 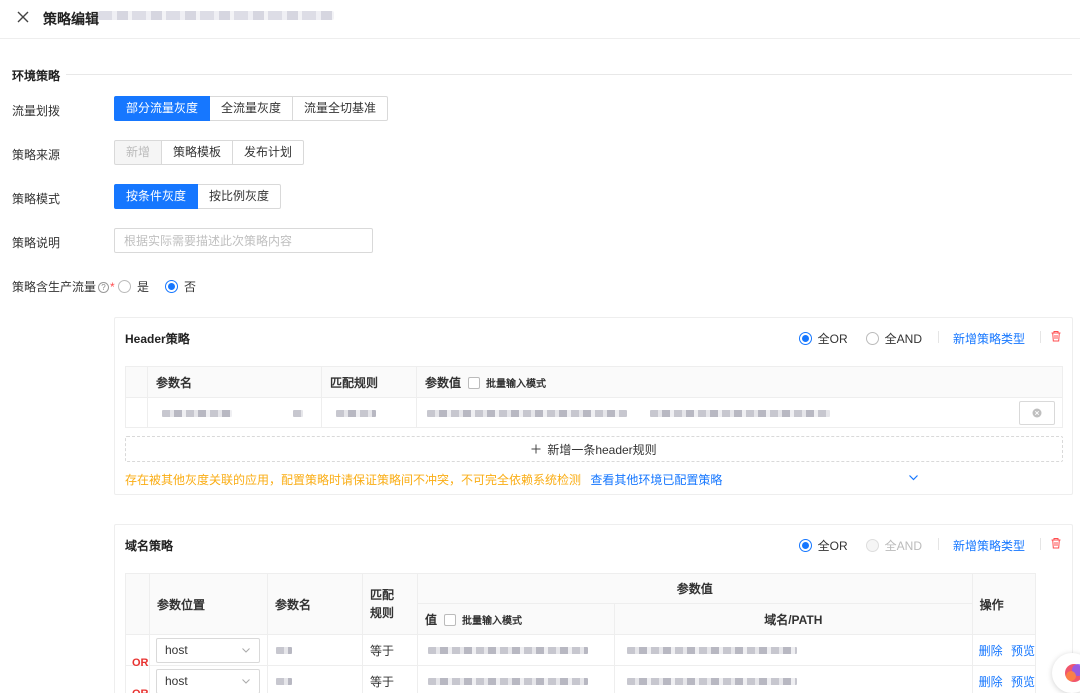 I want to click on clear-button, so click(x=1037, y=413).